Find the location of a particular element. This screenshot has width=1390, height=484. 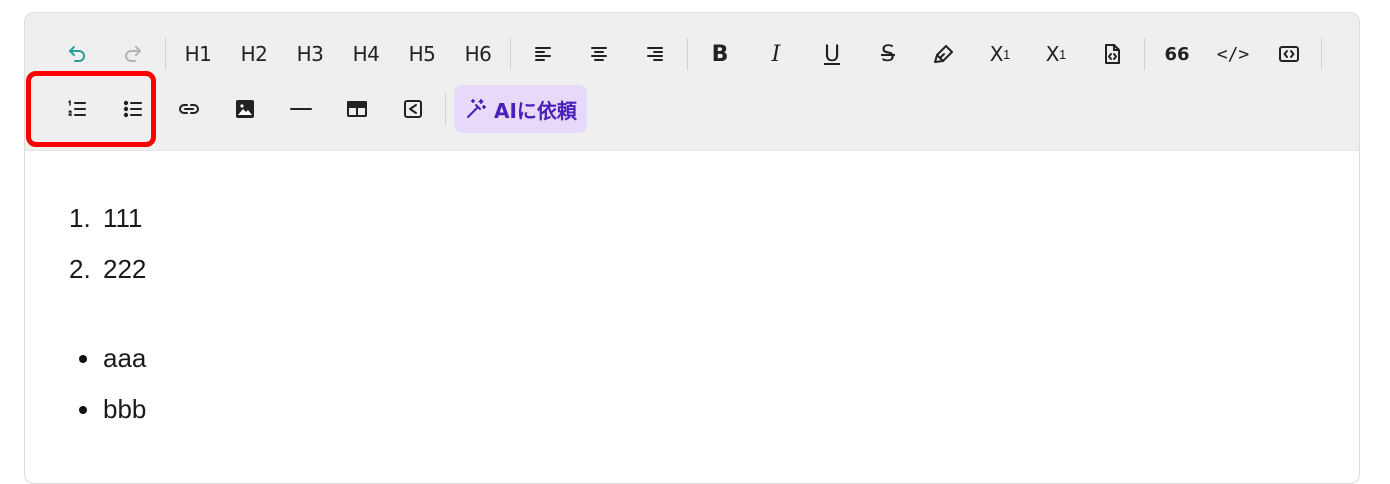

toolbar-row-1: H1 H2 H3 H4 H5 H6 B I U S X1 X 1 66 </> is located at coordinates (687, 54).